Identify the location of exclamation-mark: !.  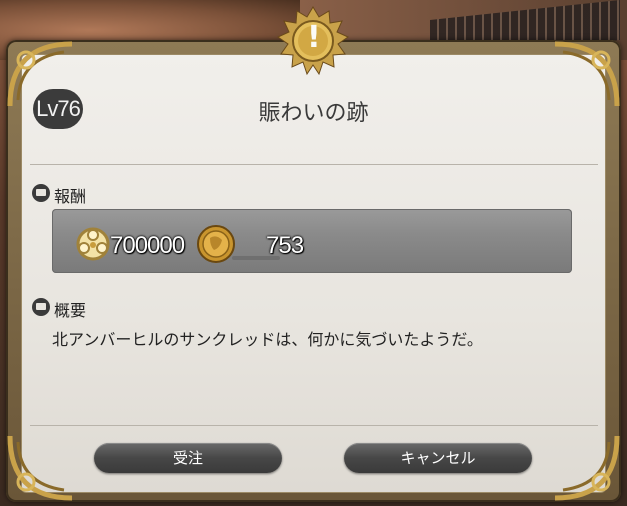
(314, 37).